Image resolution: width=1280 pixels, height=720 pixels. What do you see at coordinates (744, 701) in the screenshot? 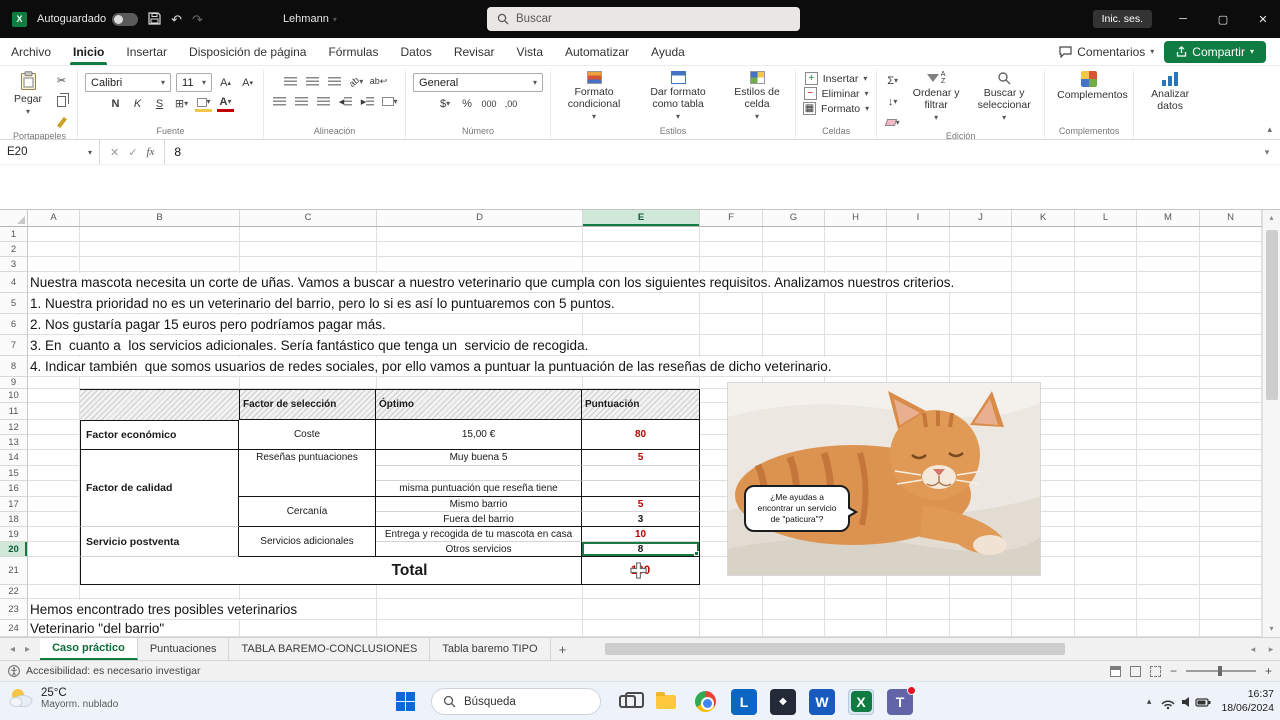
I see `app-l-icon: L` at bounding box center [744, 701].